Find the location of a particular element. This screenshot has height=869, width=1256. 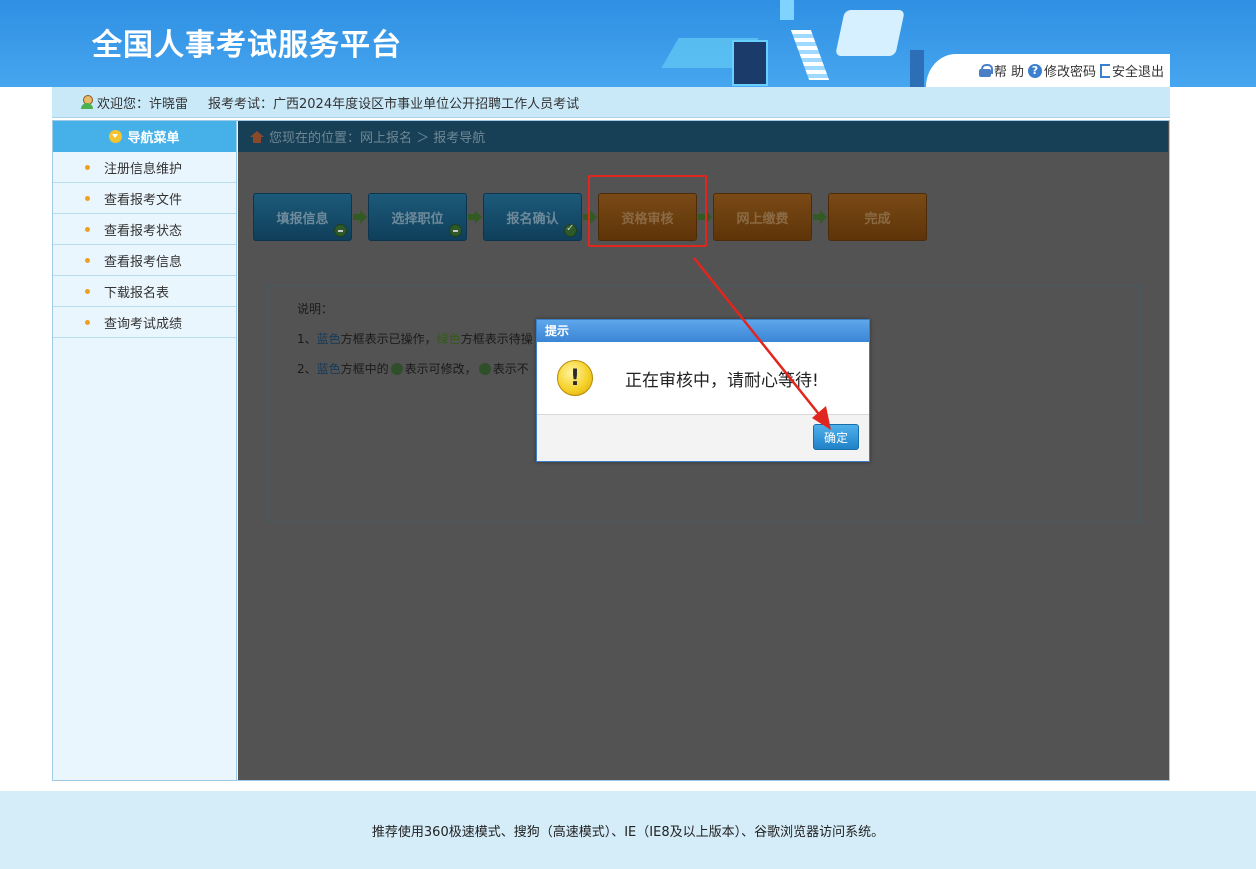

warning-icon: ! is located at coordinates (575, 378).